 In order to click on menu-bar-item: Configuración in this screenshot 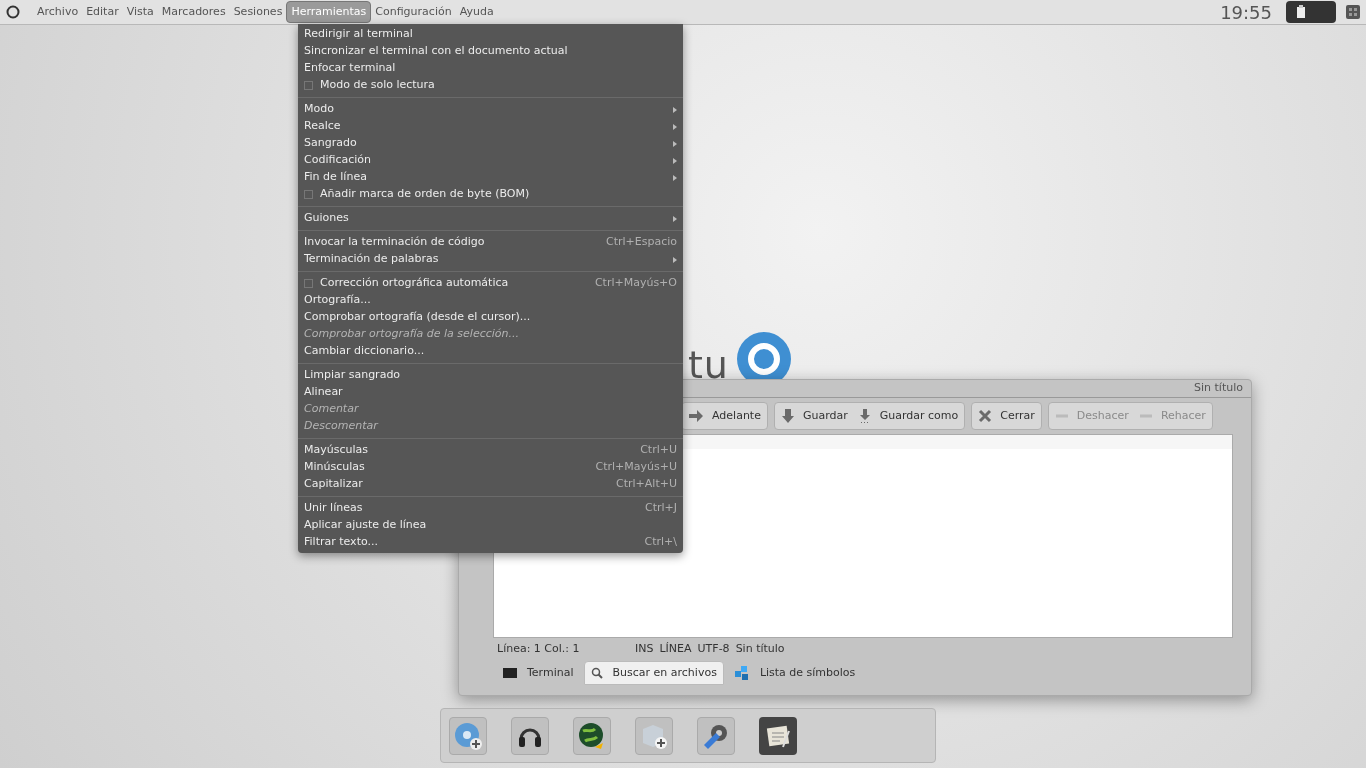, I will do `click(413, 12)`.